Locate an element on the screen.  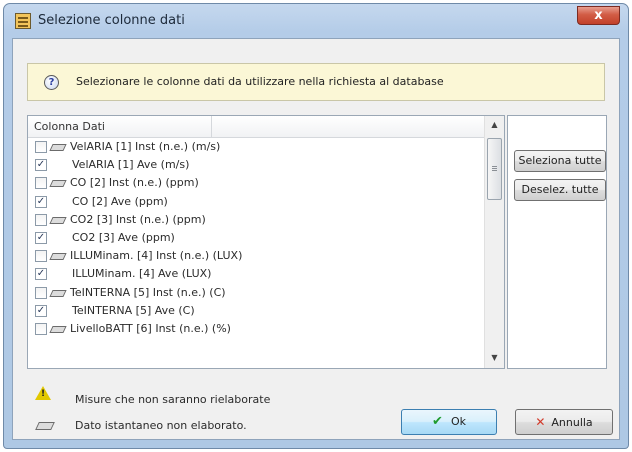
list-item: CO [2] Inst (n.e.) (ppm) is located at coordinates (256, 183).